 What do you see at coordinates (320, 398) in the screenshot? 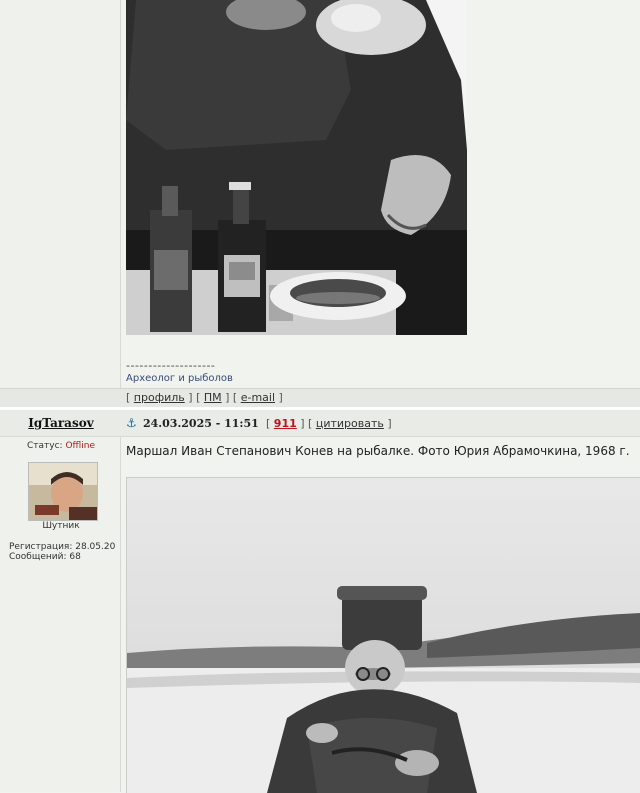
I see `post-action-bar` at bounding box center [320, 398].